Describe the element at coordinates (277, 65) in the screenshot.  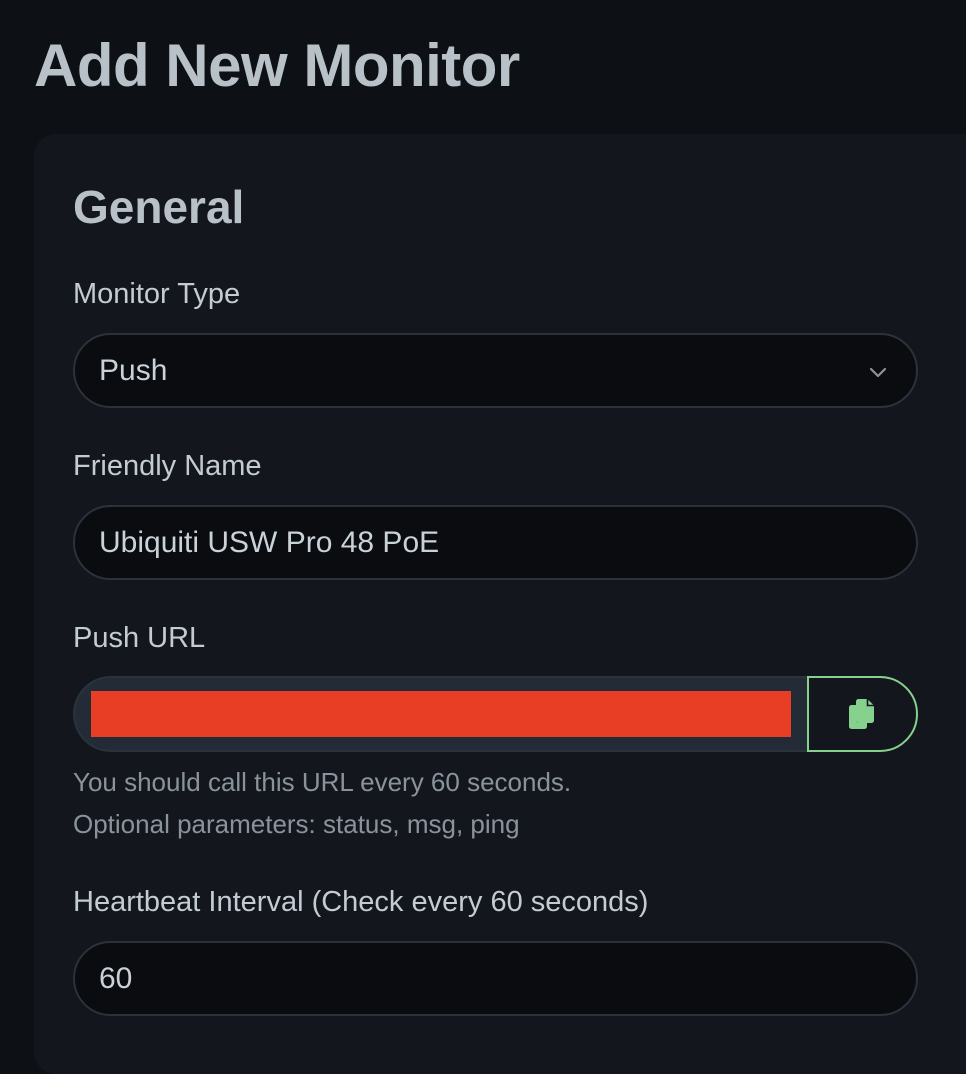
I see `page-title: Add New Monitor` at that location.